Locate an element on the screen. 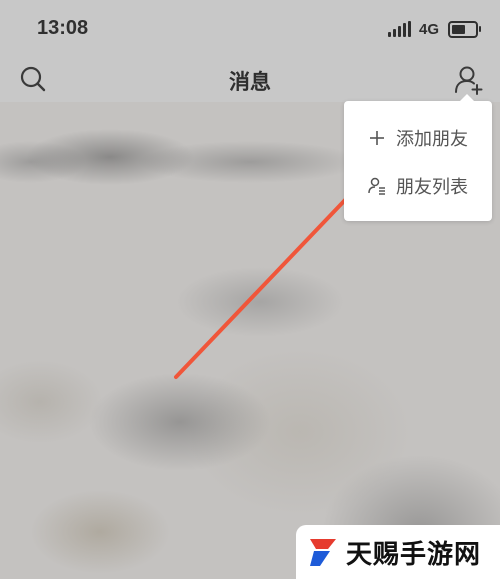  menu-item-friend-list: 朋友列表 is located at coordinates (418, 186).